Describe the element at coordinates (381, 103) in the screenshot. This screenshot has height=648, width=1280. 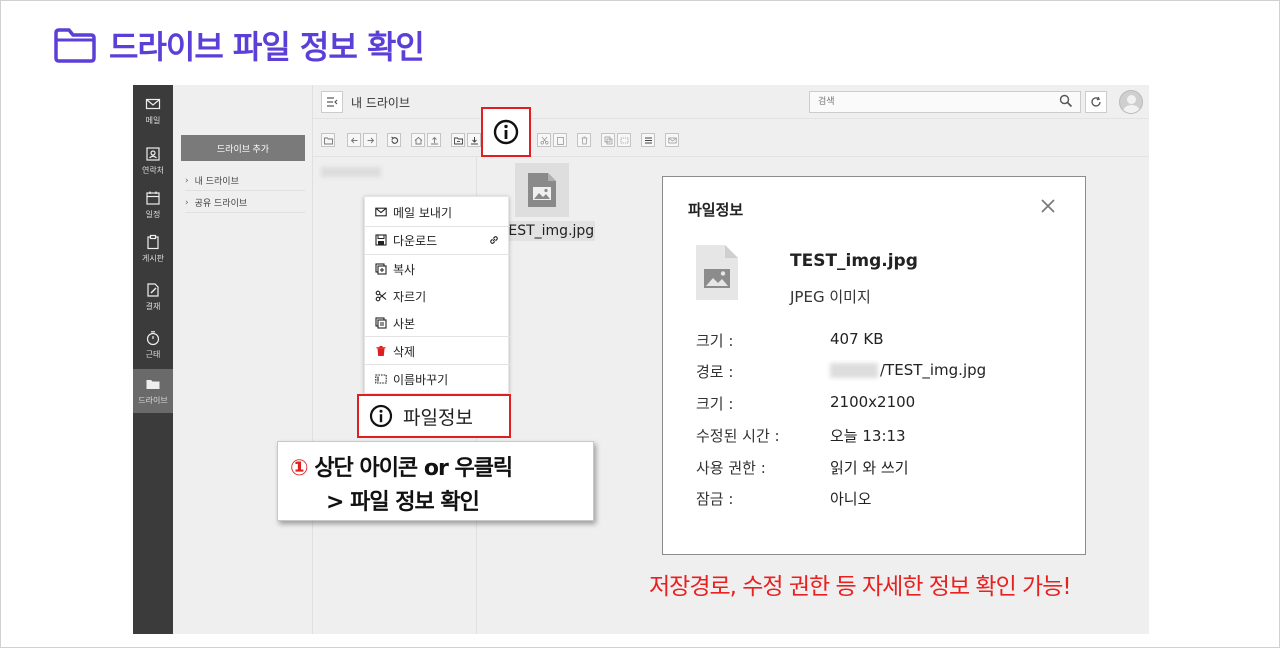
I see `page-title: 내 드라이브` at that location.